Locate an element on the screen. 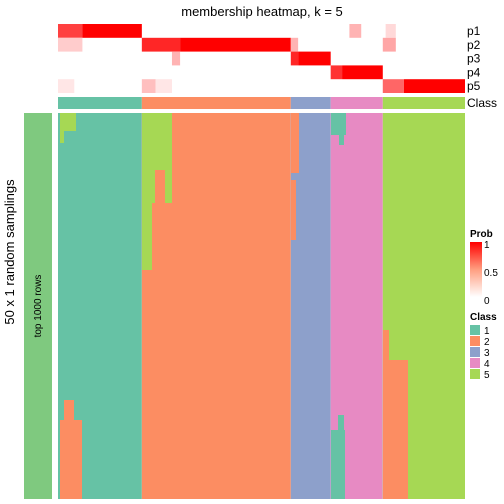 The height and width of the screenshot is (504, 504). prob-legend-title: Prob is located at coordinates (481, 234).